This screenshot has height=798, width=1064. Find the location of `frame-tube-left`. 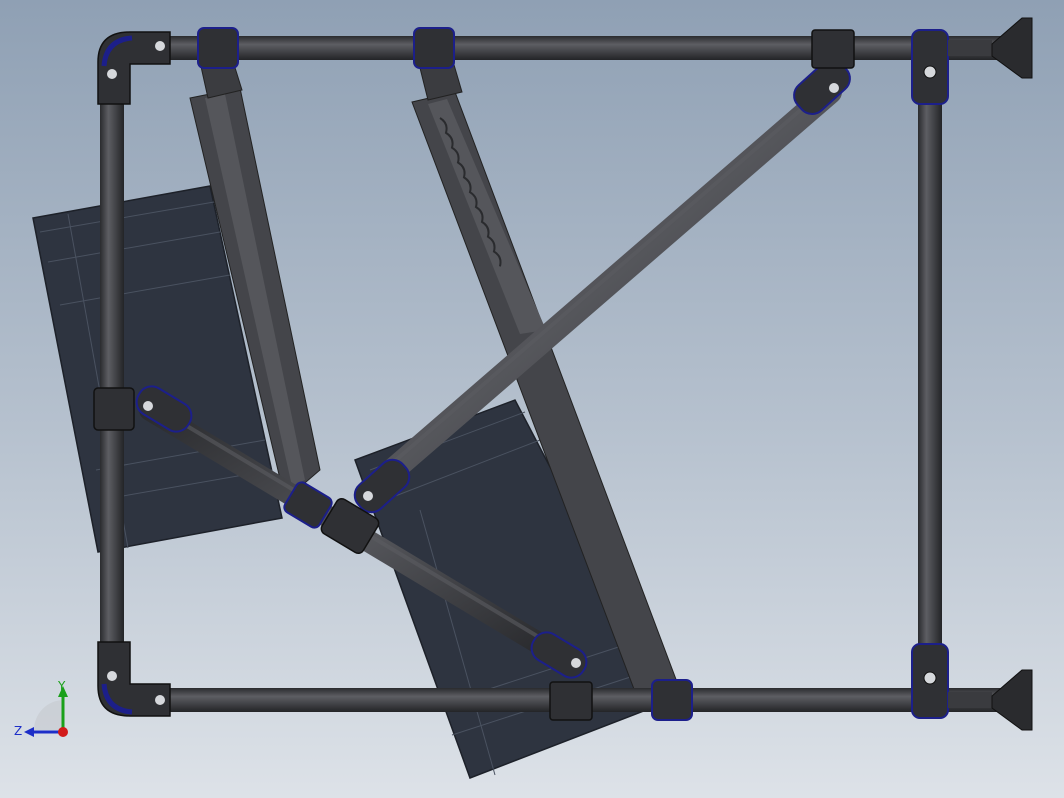

frame-tube-left is located at coordinates (112, 380).